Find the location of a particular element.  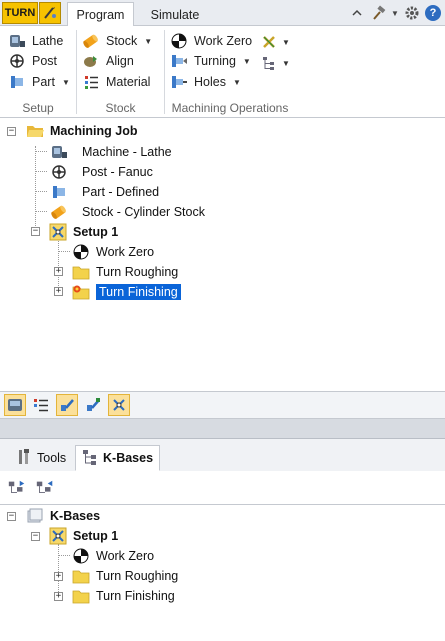

setup-view-button is located at coordinates (119, 405).